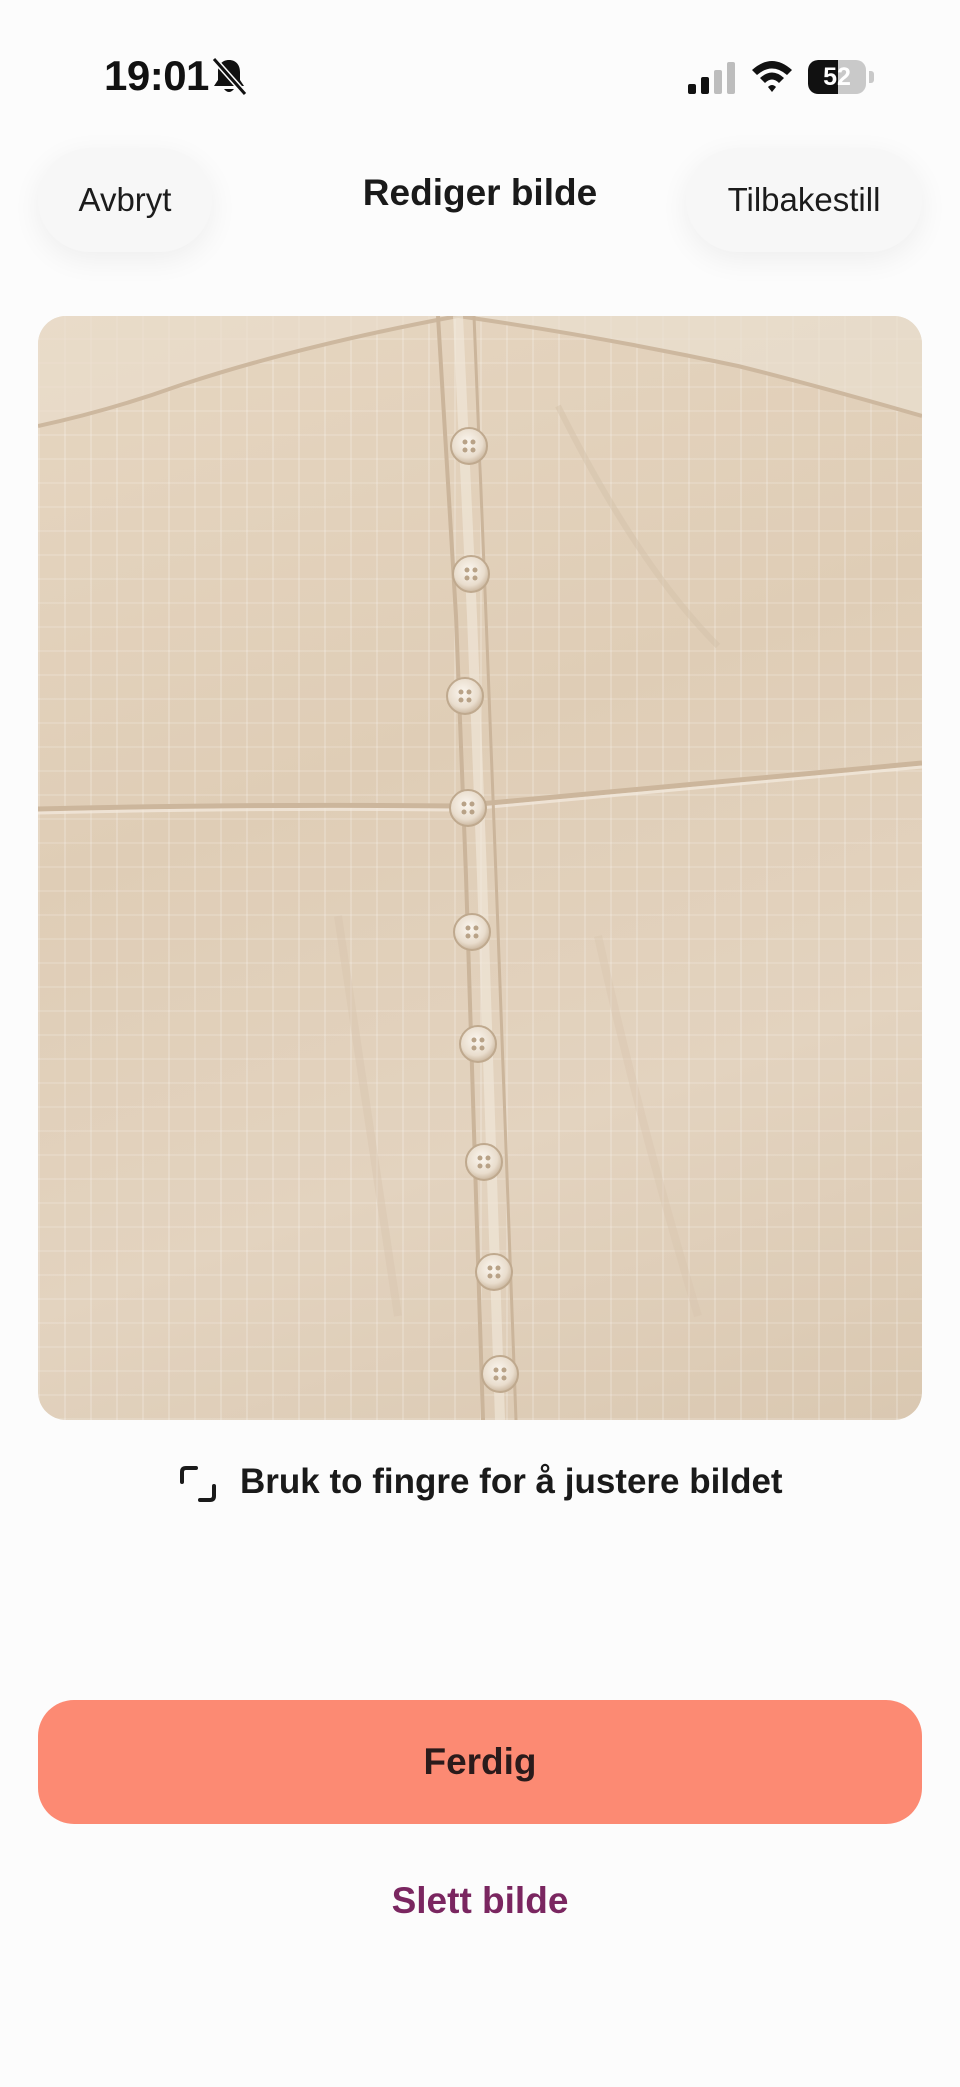 The height and width of the screenshot is (2087, 960). I want to click on adjust-hint-text: Bruk to fingre for å justere bildet, so click(511, 1481).